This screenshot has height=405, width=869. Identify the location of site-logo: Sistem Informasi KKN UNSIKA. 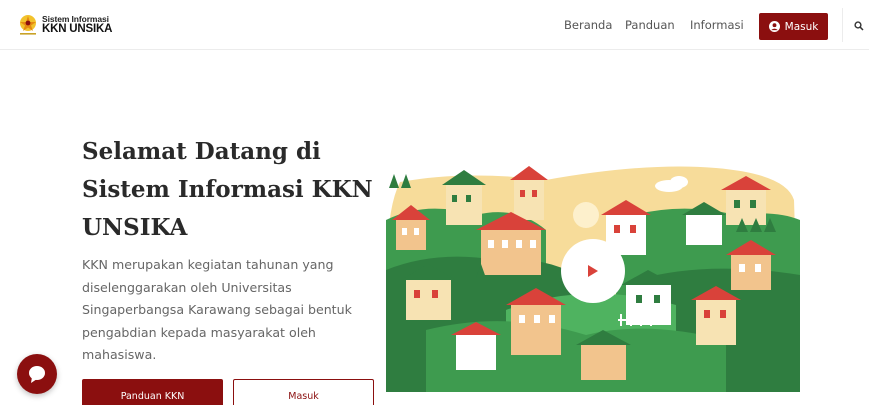
(64, 25).